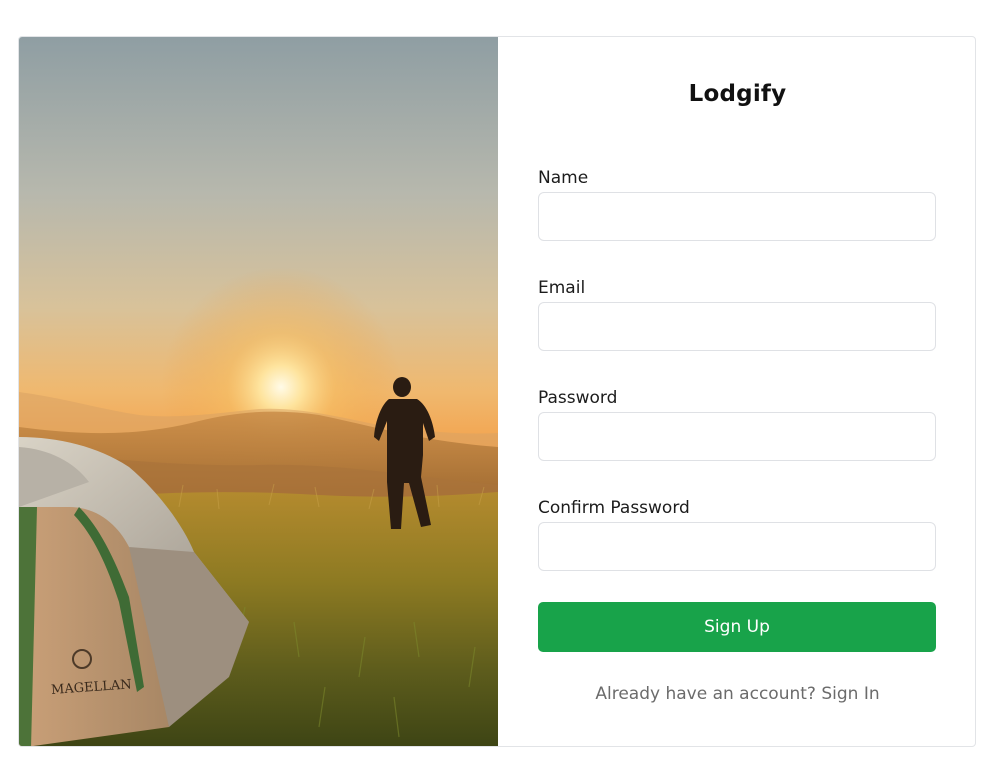  Describe the element at coordinates (578, 398) in the screenshot. I see `password-label: Password` at that location.